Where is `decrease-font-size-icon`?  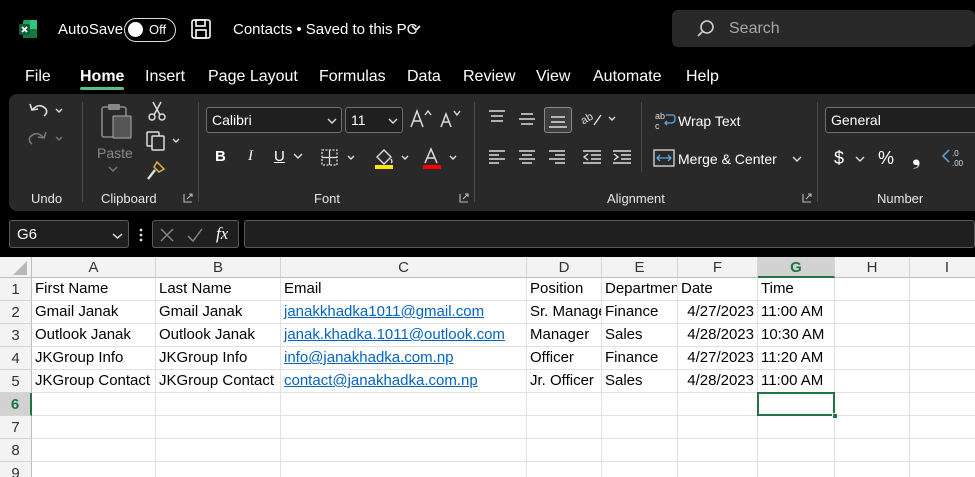 decrease-font-size-icon is located at coordinates (451, 119).